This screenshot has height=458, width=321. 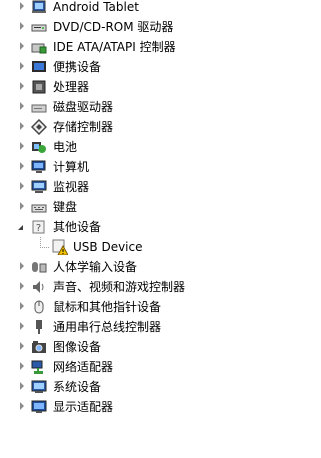 I want to click on battery-icon, so click(x=39, y=147).